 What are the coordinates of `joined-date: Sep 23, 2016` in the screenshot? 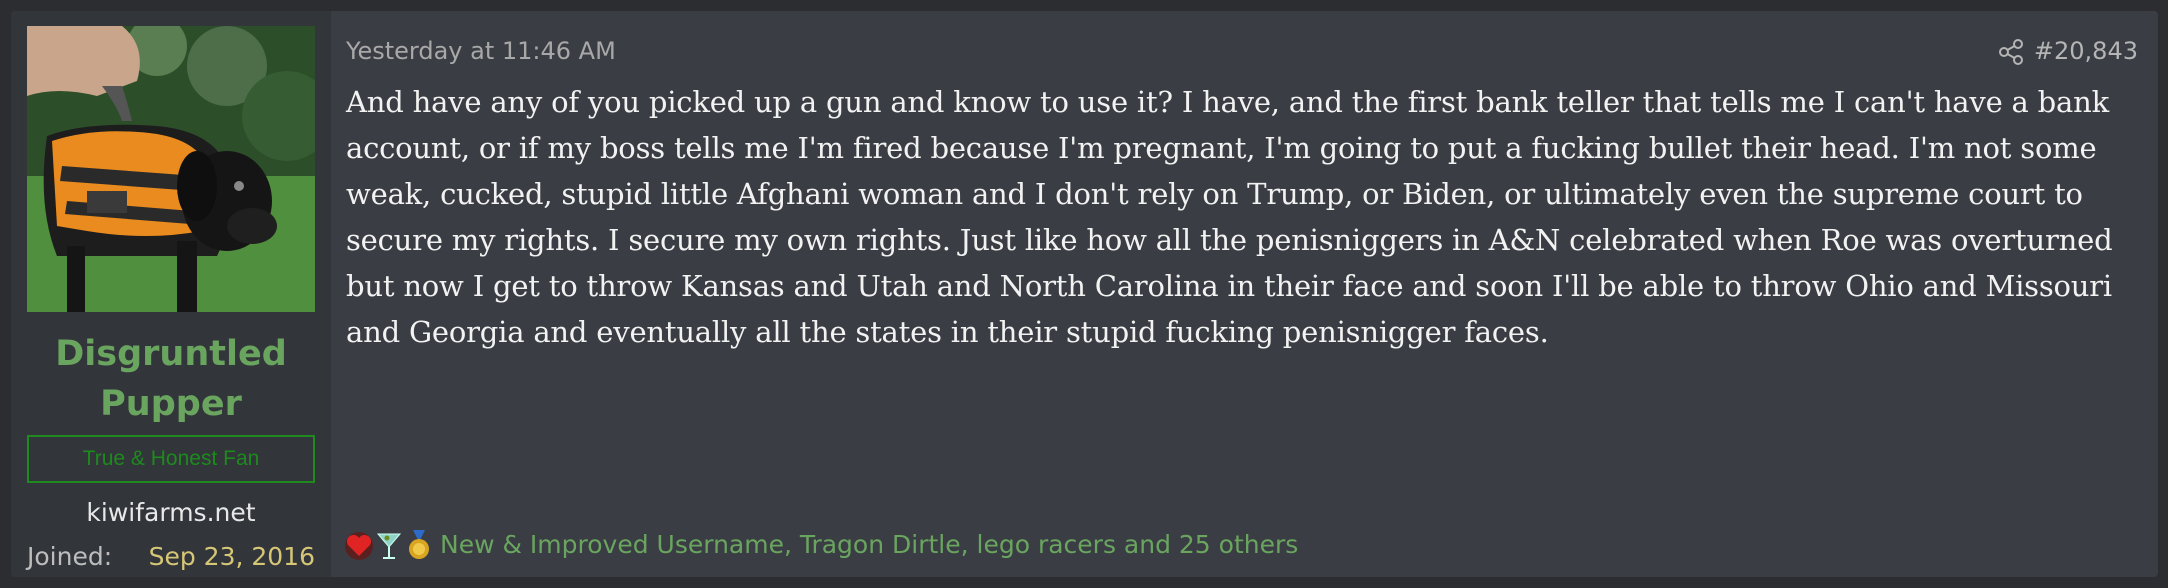 It's located at (231, 556).